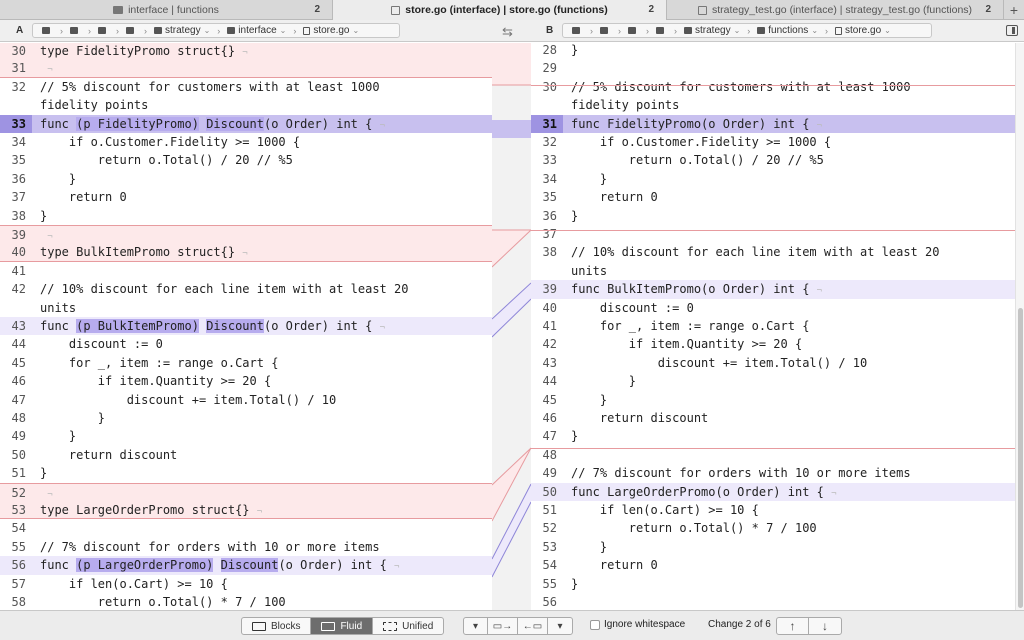  What do you see at coordinates (246, 473) in the screenshot?
I see `code-line: 51}` at bounding box center [246, 473].